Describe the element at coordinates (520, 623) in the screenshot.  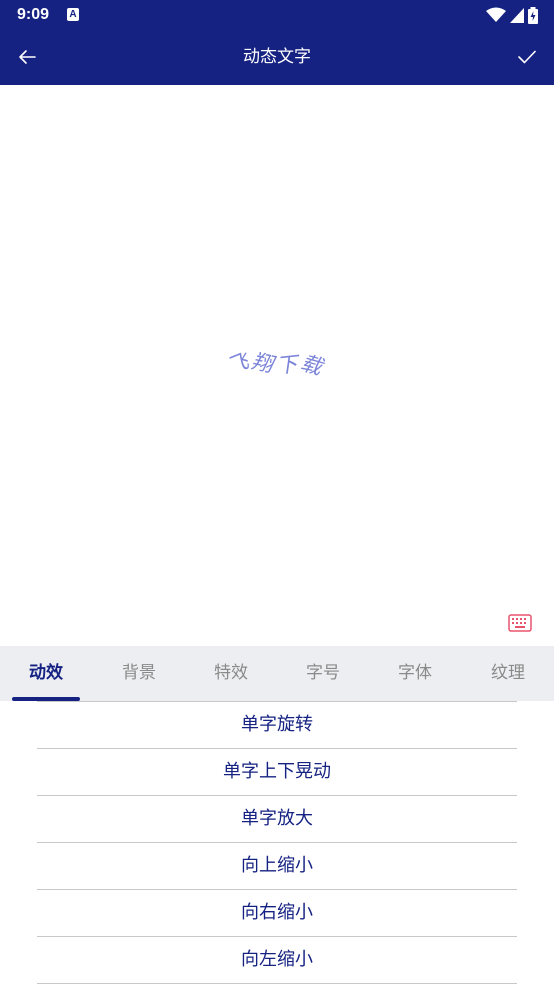
I see `keyboard-icon` at that location.